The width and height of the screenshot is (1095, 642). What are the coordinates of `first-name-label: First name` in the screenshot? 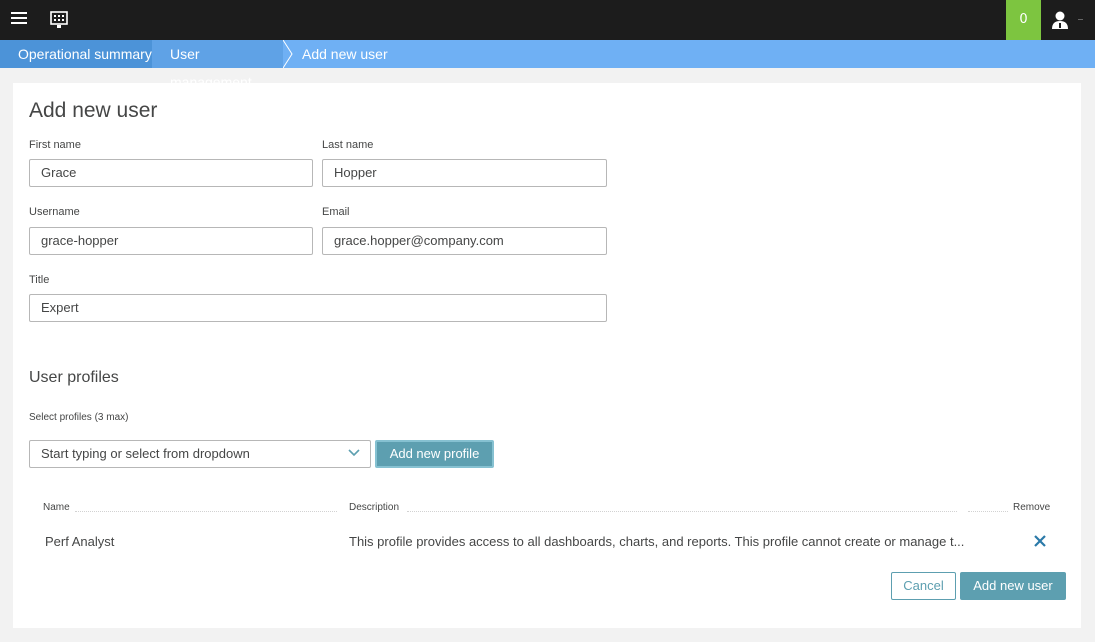 It's located at (55, 145).